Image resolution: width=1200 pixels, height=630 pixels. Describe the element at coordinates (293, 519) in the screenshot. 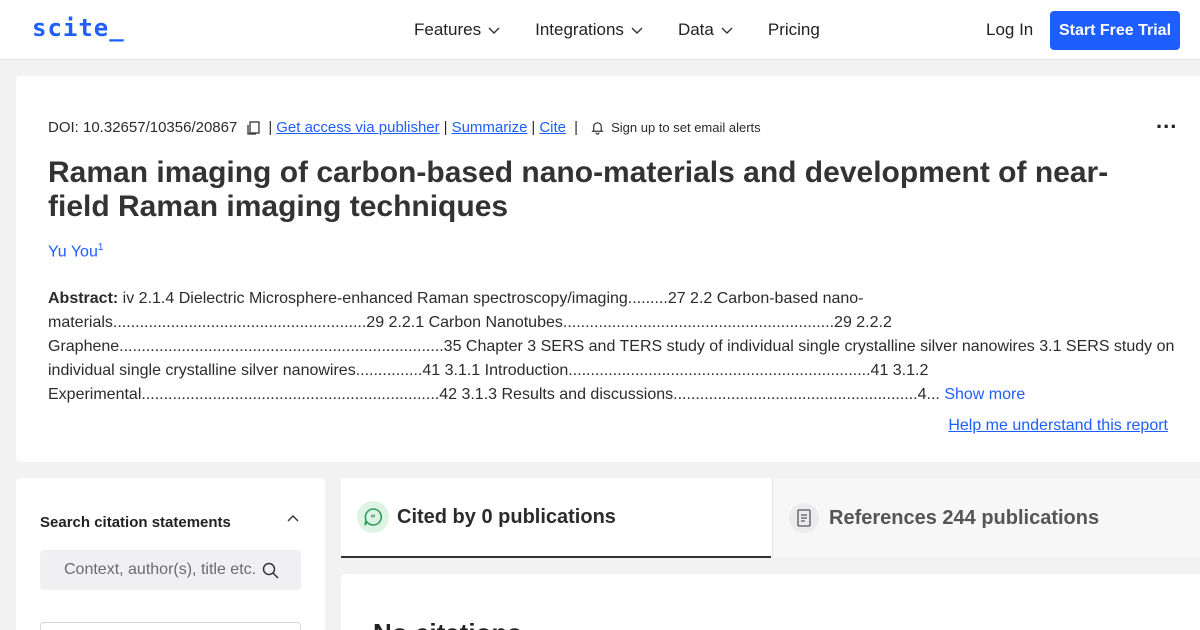

I see `chevron-up-icon` at that location.